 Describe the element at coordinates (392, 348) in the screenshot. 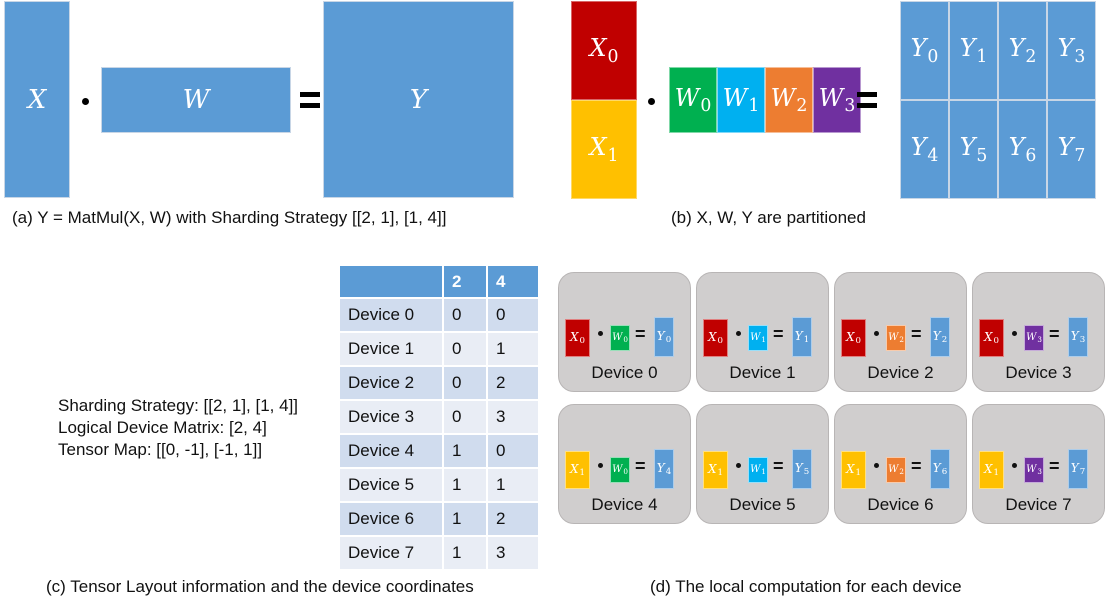

I see `device-name-cell: Device 1` at that location.